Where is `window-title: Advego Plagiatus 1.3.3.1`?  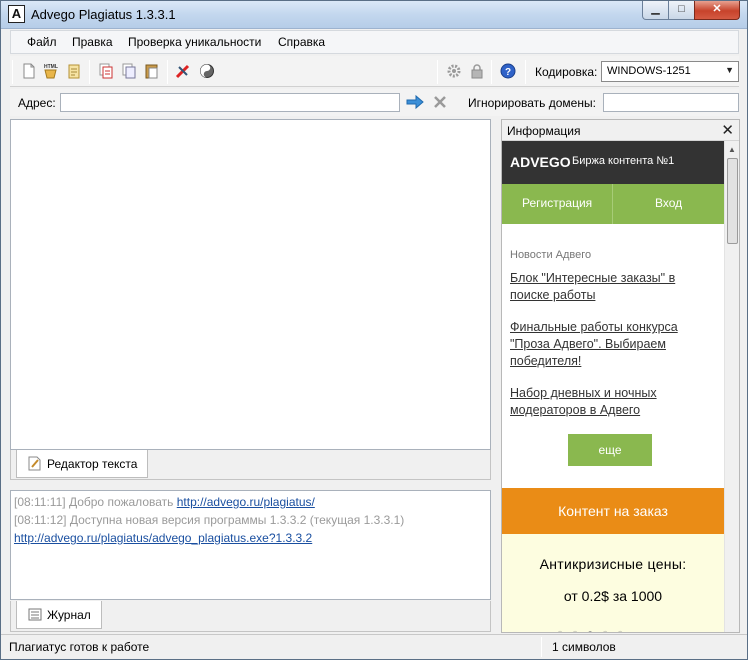 window-title: Advego Plagiatus 1.3.3.1 is located at coordinates (103, 14).